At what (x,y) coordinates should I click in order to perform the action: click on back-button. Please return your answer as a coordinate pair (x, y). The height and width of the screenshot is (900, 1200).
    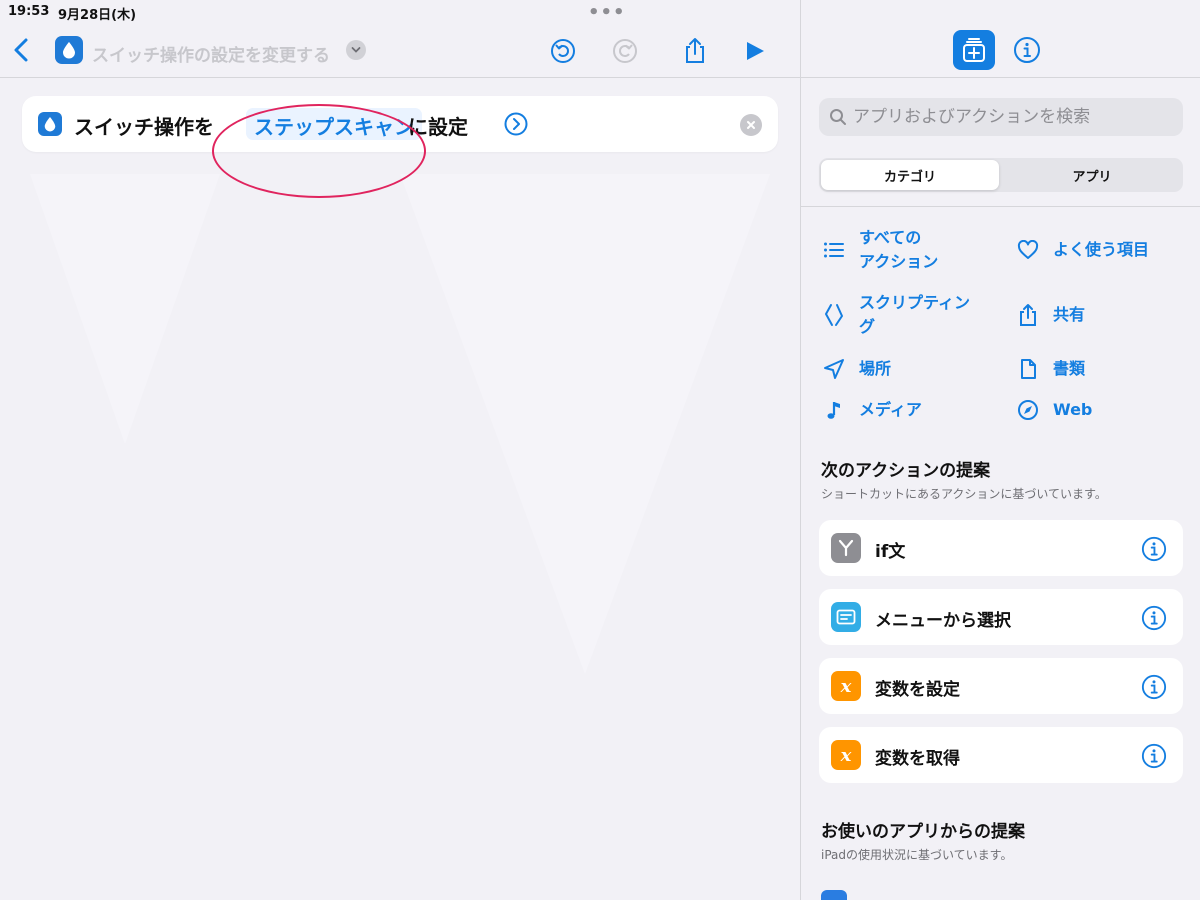
    Looking at the image, I should click on (22, 50).